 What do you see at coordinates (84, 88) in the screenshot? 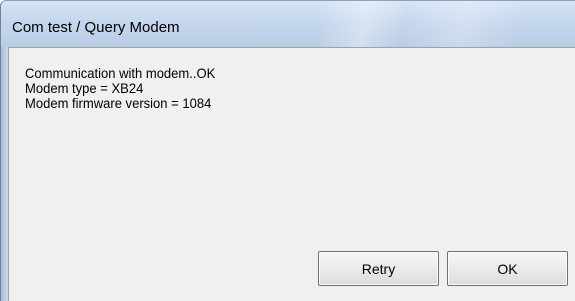
I see `message-line-modem-type: Modem type = XB24` at bounding box center [84, 88].